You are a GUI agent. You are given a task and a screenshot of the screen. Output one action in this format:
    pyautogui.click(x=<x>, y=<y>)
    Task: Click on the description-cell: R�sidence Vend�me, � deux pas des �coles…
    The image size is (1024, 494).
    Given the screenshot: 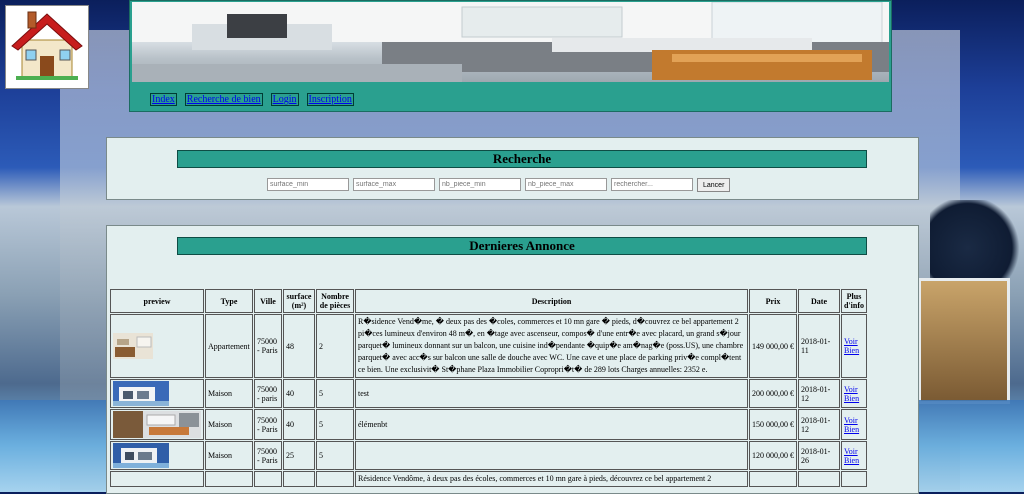 What is the action you would take?
    pyautogui.click(x=551, y=346)
    